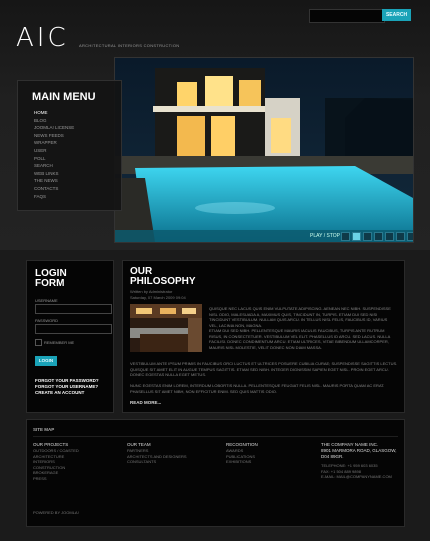 The image size is (430, 541). What do you see at coordinates (157, 462) in the screenshot?
I see `footer-link: CONSULTANTS` at bounding box center [157, 462].